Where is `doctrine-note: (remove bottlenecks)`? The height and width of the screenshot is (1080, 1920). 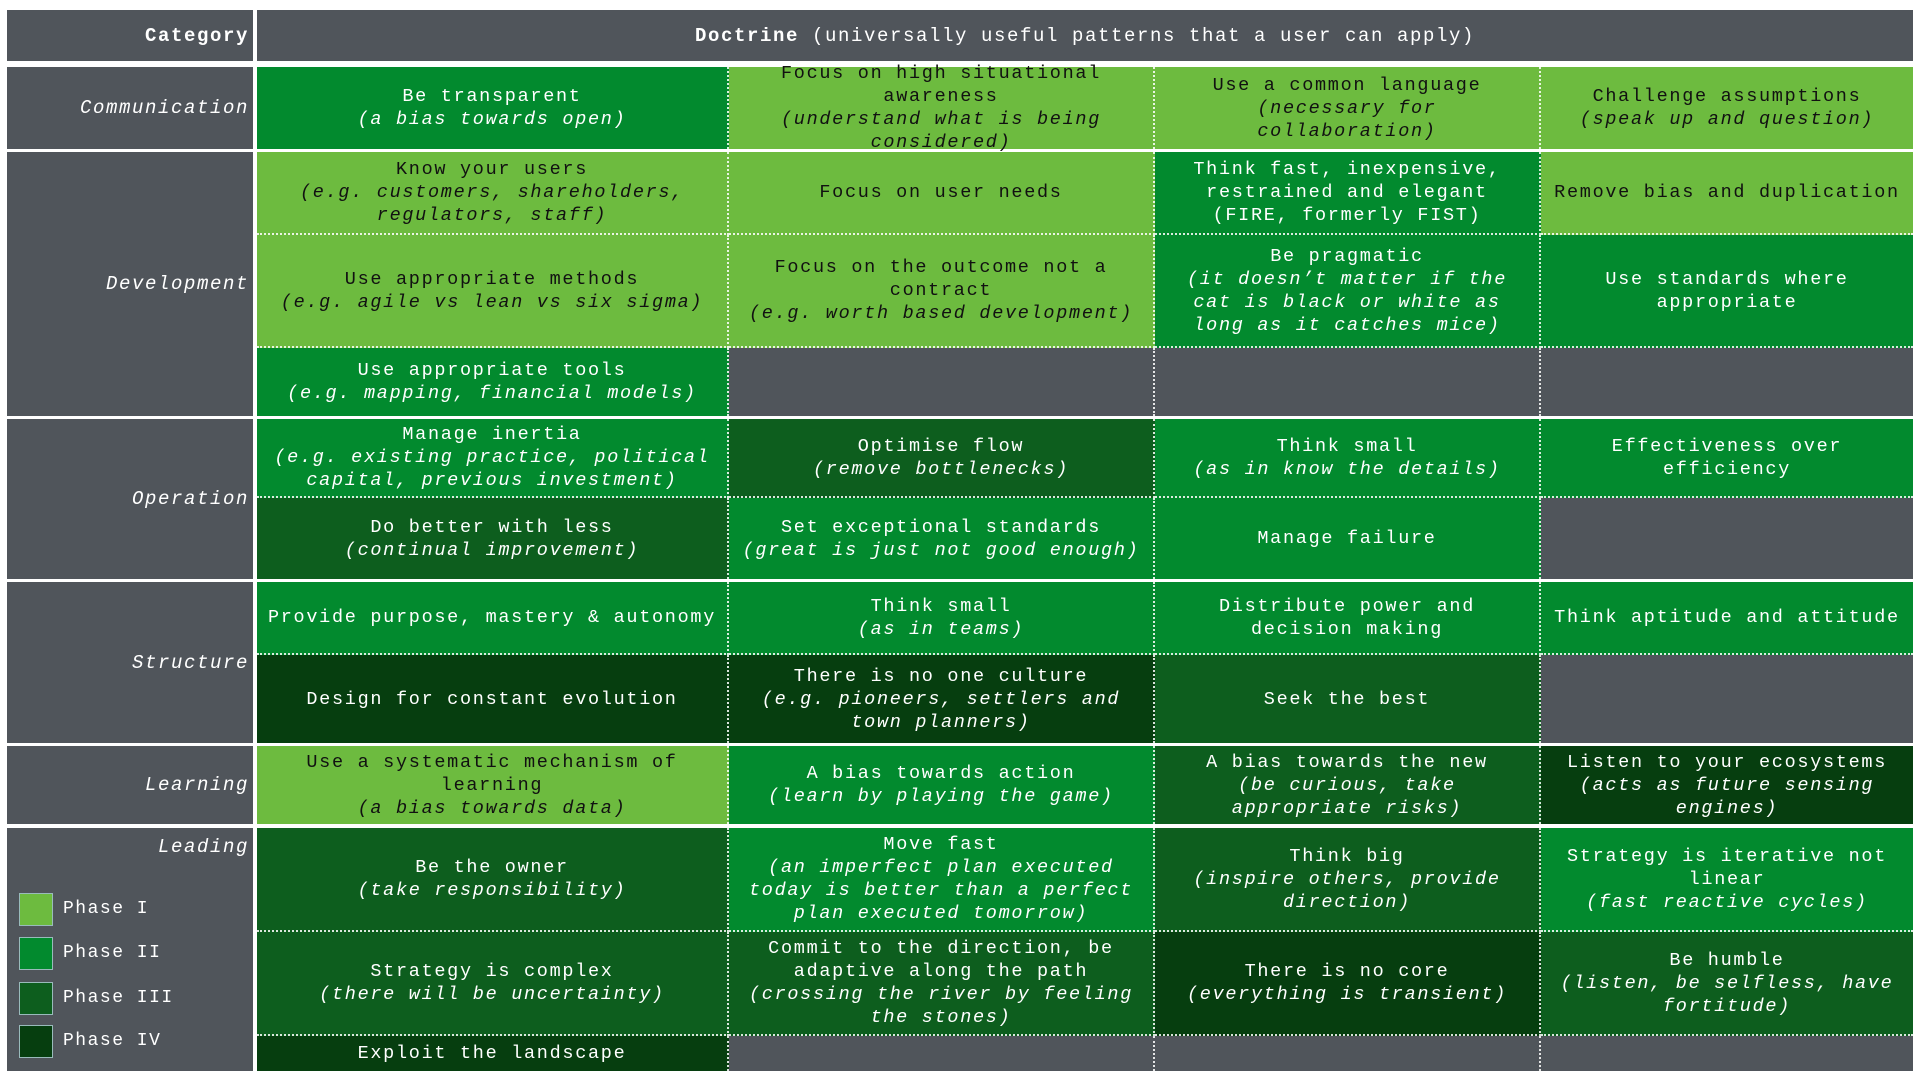 doctrine-note: (remove bottlenecks) is located at coordinates (941, 469).